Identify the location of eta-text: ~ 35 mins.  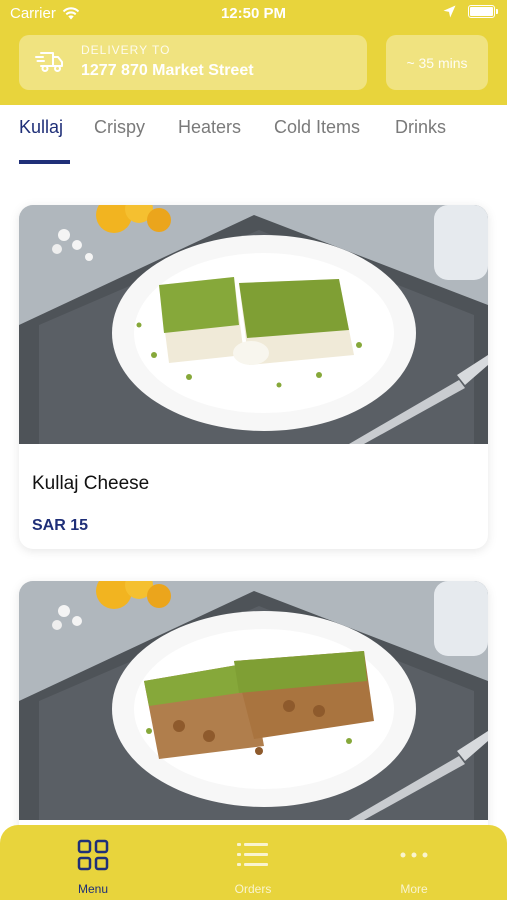
(437, 62).